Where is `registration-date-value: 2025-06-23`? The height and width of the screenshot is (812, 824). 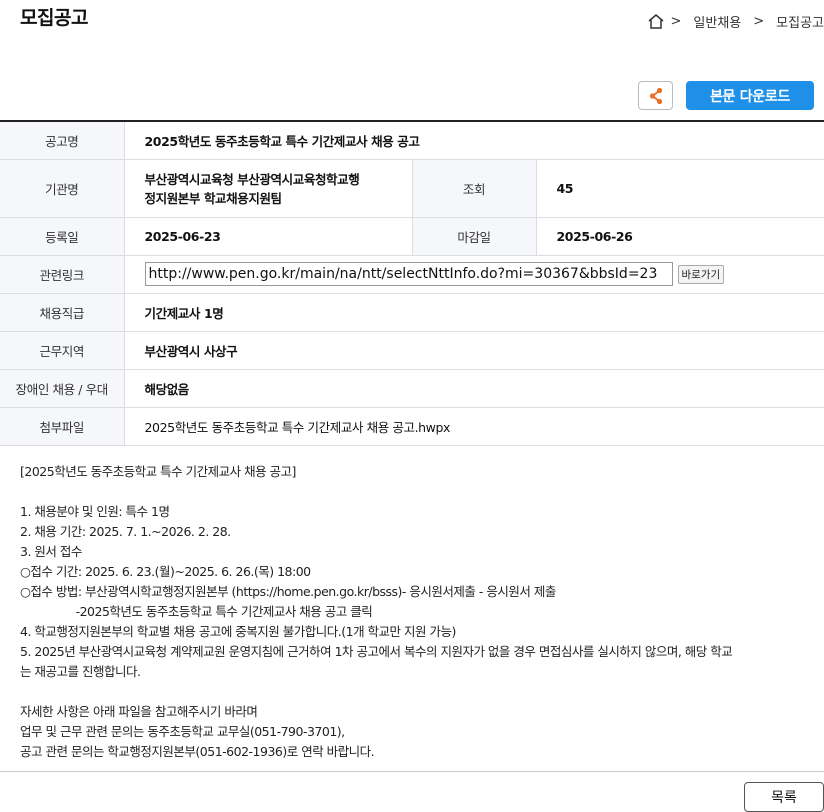
registration-date-value: 2025-06-23 is located at coordinates (268, 236).